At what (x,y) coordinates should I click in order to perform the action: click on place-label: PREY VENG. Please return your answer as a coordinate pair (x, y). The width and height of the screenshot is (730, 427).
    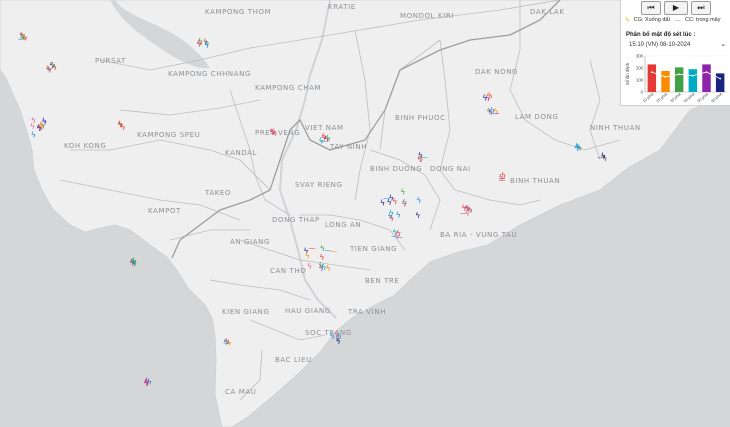
    Looking at the image, I should click on (277, 133).